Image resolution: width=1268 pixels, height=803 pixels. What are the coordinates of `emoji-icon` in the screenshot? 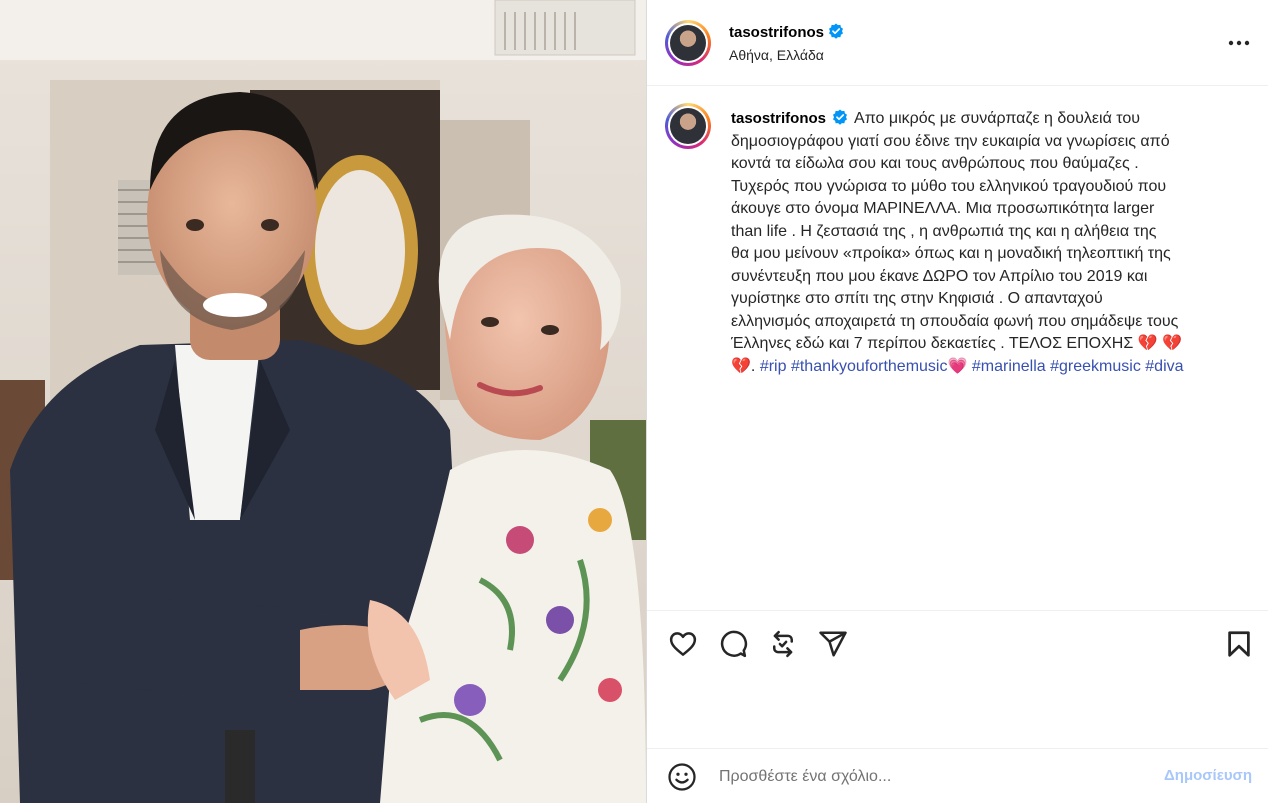 It's located at (682, 777).